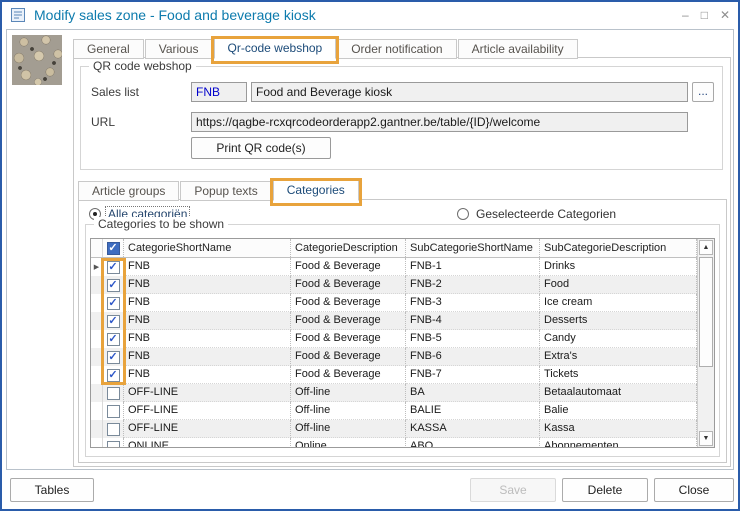  What do you see at coordinates (97, 267) in the screenshot?
I see `current-row-arrow-icon: ▶` at bounding box center [97, 267].